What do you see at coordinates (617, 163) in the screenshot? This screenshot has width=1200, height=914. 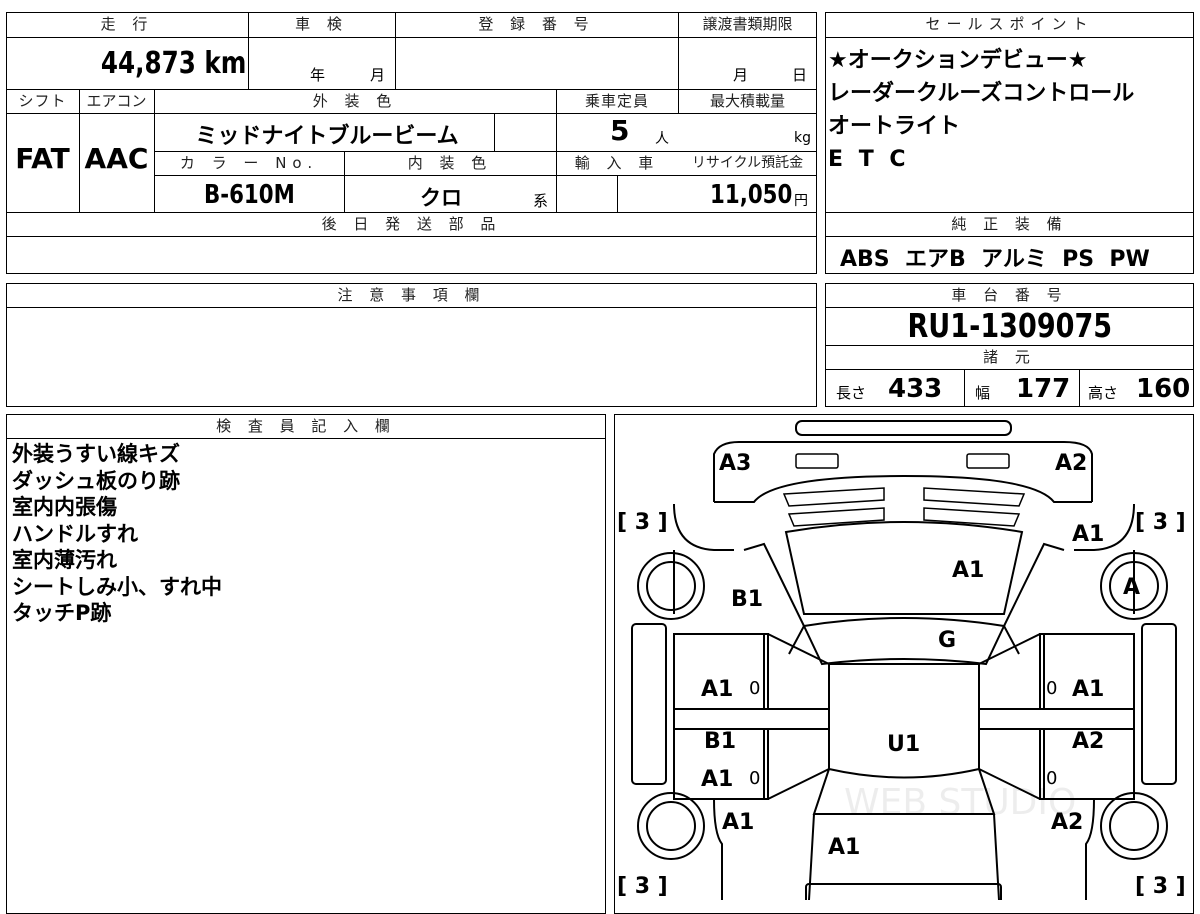 I see `import-label: 輸 入 車` at bounding box center [617, 163].